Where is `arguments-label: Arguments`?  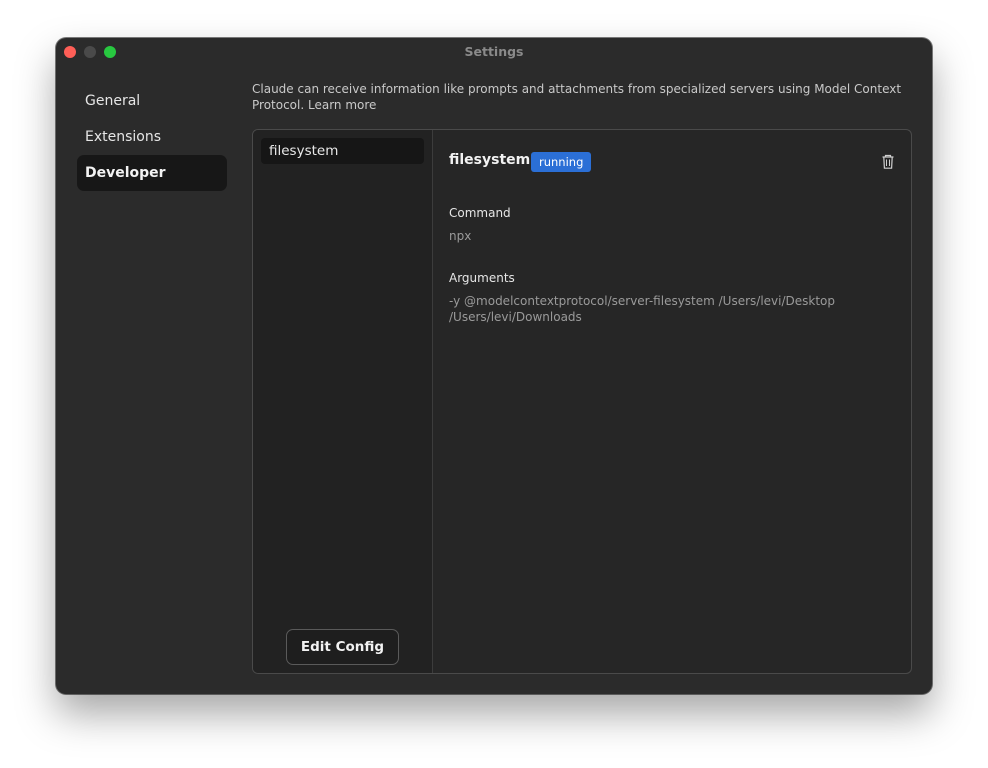 arguments-label: Arguments is located at coordinates (482, 278).